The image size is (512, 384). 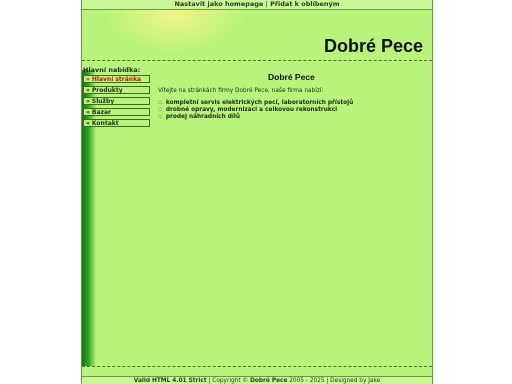 I want to click on service-item: :: prodej náhradních dílů, so click(x=199, y=117).